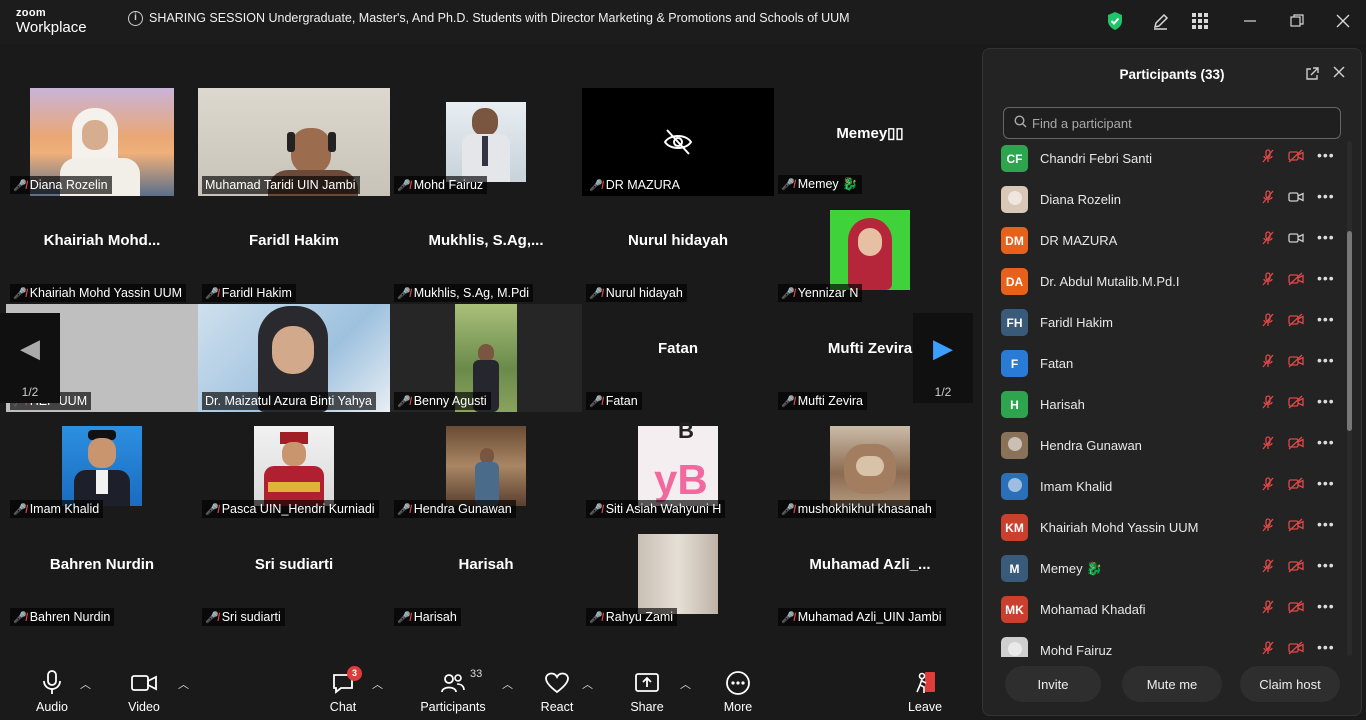  Describe the element at coordinates (1053, 684) in the screenshot. I see `invite-button: Invite` at that location.